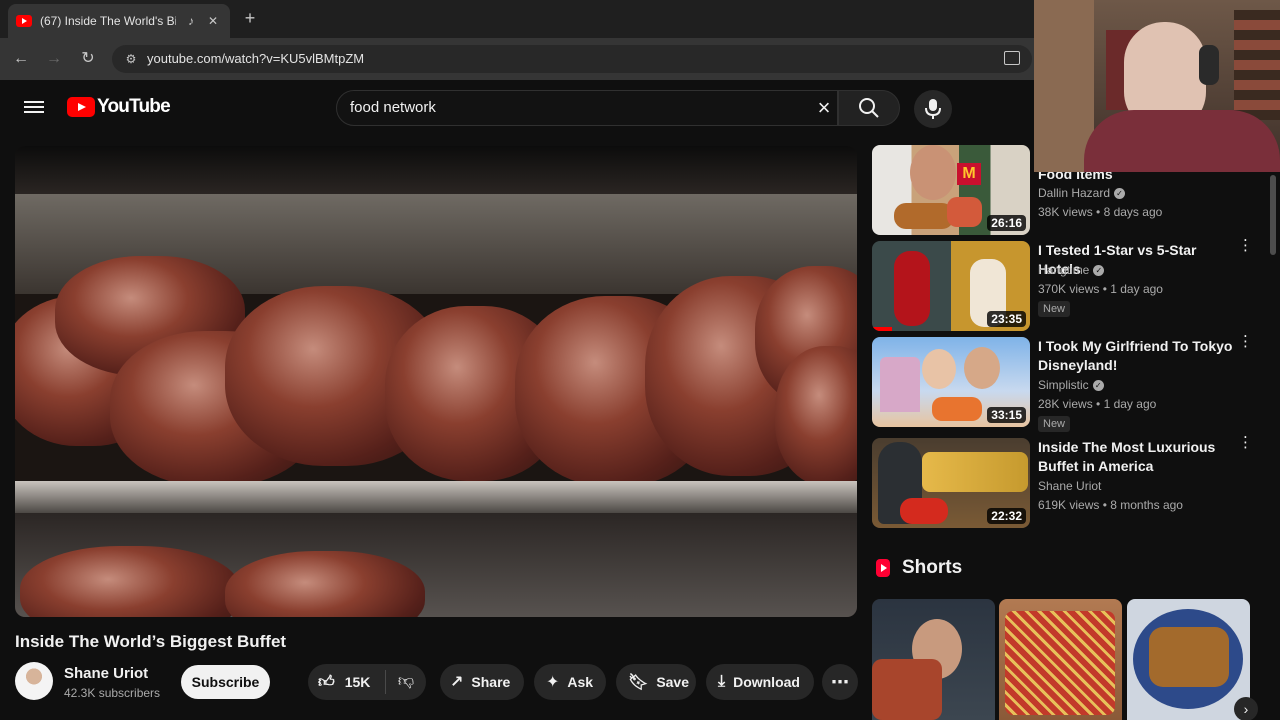 This screenshot has width=1280, height=720. Describe the element at coordinates (151, 641) in the screenshot. I see `video-title: Inside The World’s Biggest Buffet` at that location.